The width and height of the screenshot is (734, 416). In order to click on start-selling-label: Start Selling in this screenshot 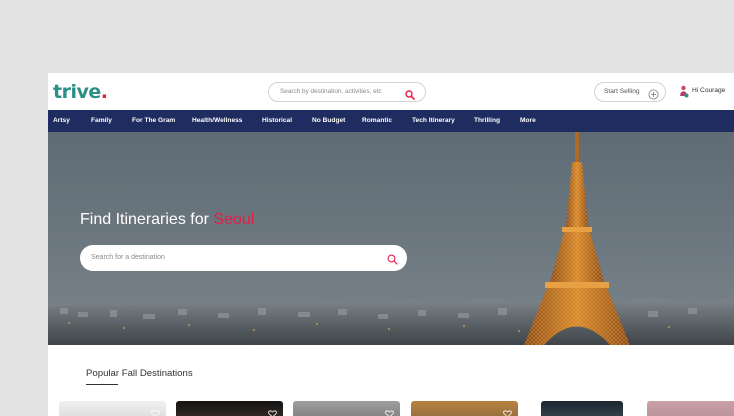, I will do `click(622, 91)`.